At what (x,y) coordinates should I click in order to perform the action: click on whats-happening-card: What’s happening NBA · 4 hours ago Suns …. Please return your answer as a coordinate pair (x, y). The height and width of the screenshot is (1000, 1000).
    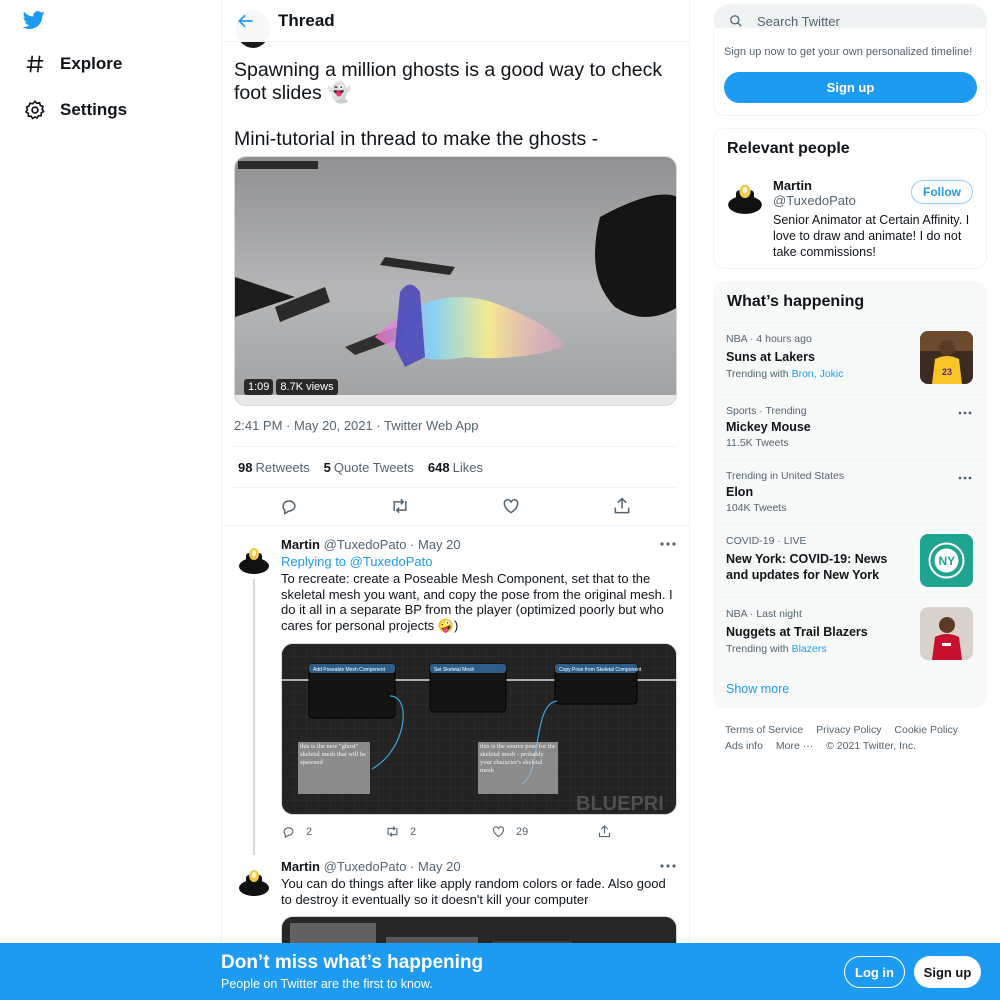
    Looking at the image, I should click on (850, 494).